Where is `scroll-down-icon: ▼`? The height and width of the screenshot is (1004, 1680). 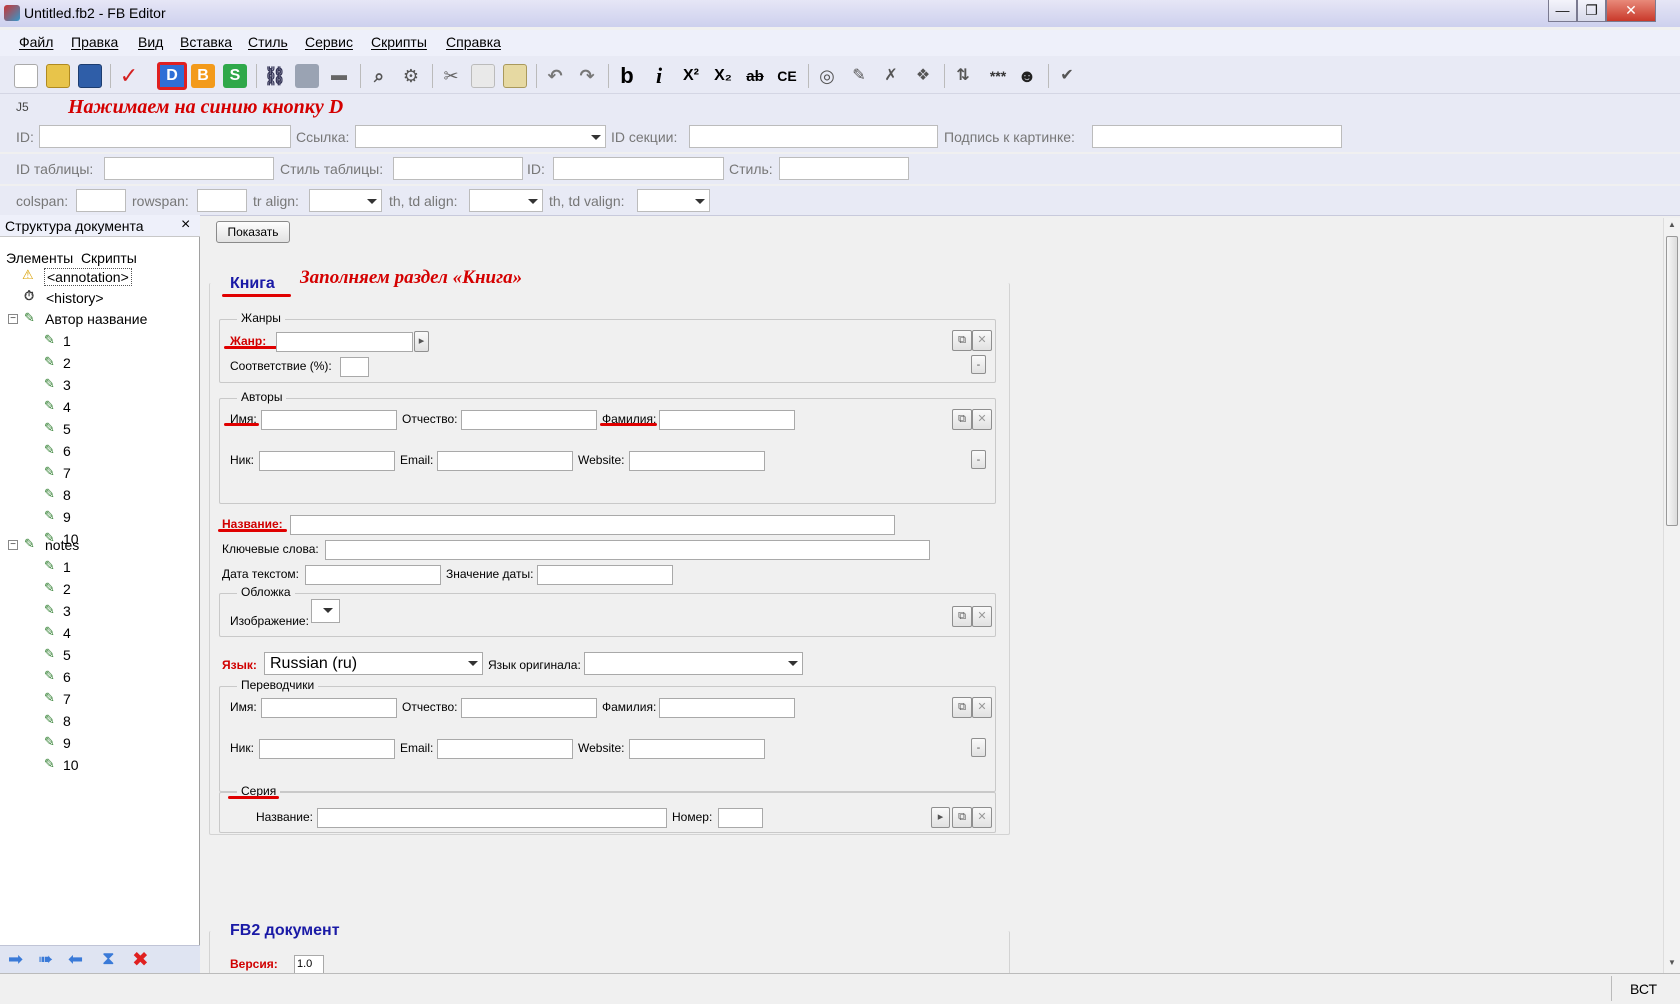
scroll-down-icon: ▼ is located at coordinates (1672, 962).